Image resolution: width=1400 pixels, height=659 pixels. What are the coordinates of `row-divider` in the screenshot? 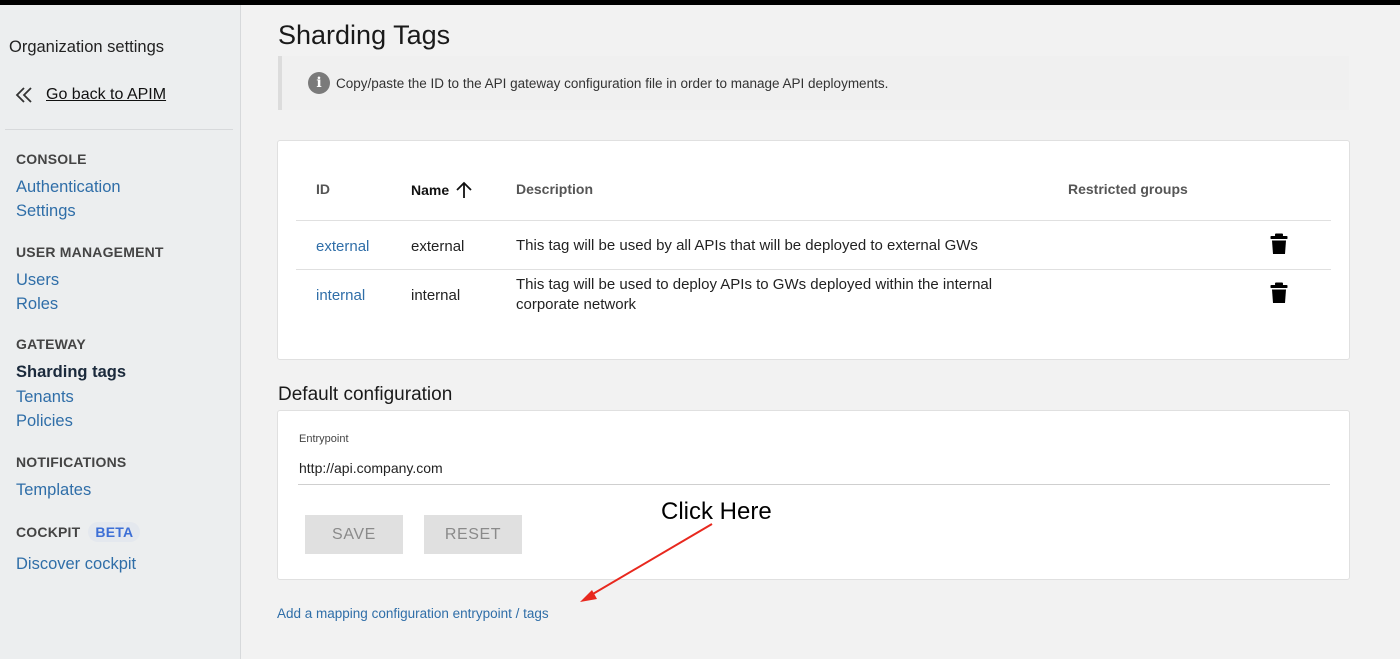 It's located at (813, 269).